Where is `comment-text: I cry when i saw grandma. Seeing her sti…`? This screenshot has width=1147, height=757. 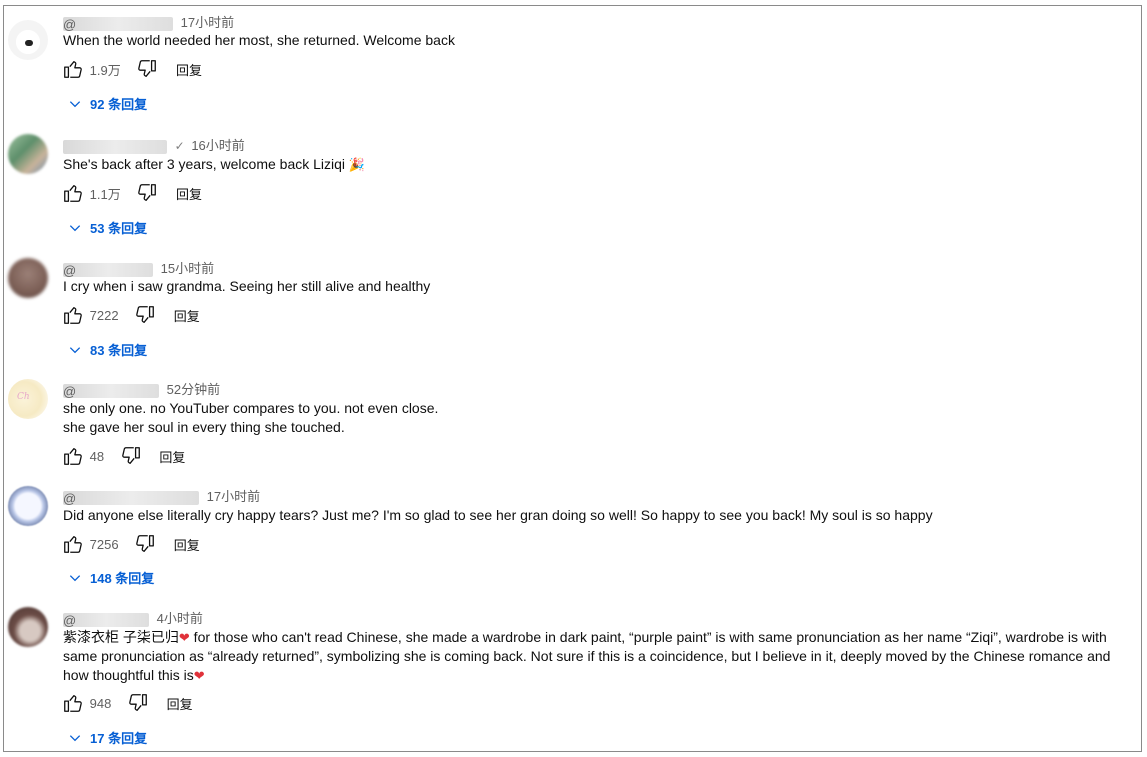 comment-text: I cry when i saw grandma. Seeing her sti… is located at coordinates (247, 286).